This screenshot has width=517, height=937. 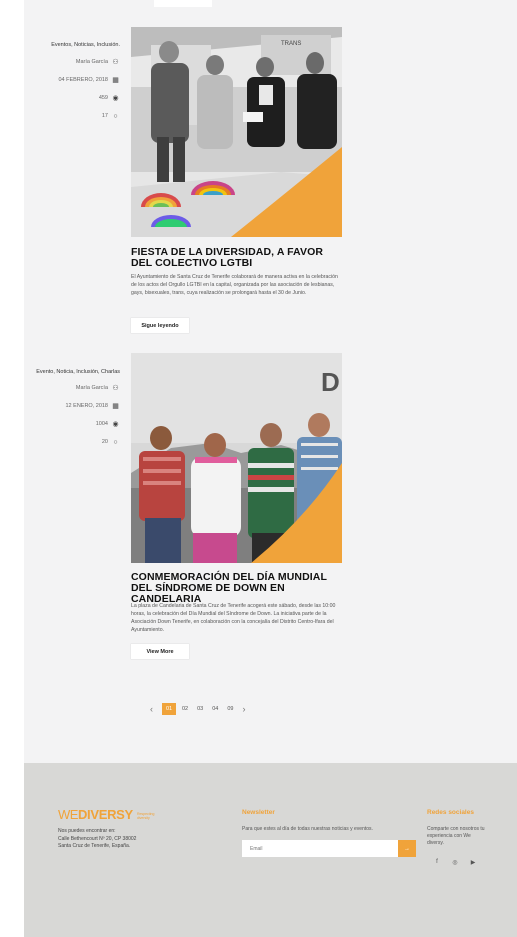 What do you see at coordinates (72, 116) in the screenshot?
I see `post-comments-row: 17 ○` at bounding box center [72, 116].